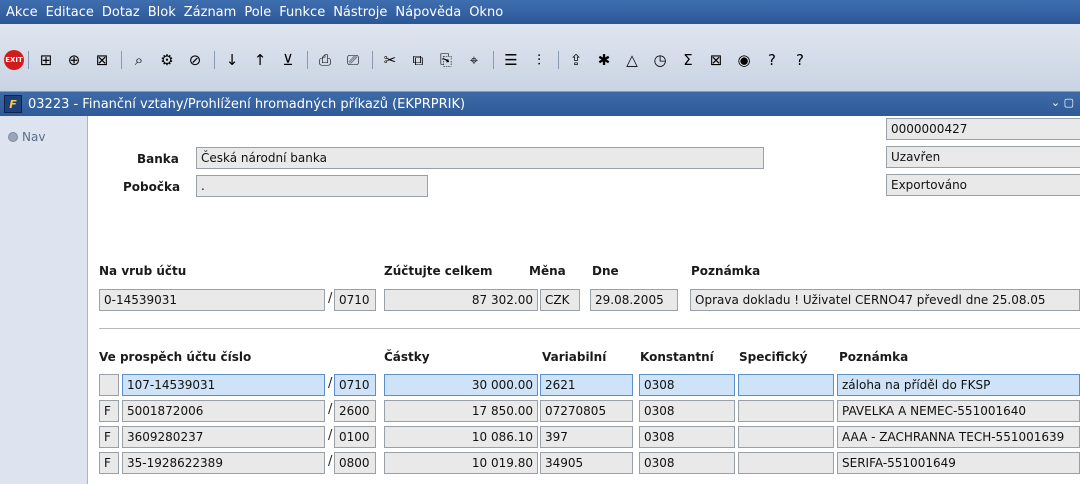 The height and width of the screenshot is (484, 1080). What do you see at coordinates (605, 271) in the screenshot?
I see `date-label: Dne` at bounding box center [605, 271].